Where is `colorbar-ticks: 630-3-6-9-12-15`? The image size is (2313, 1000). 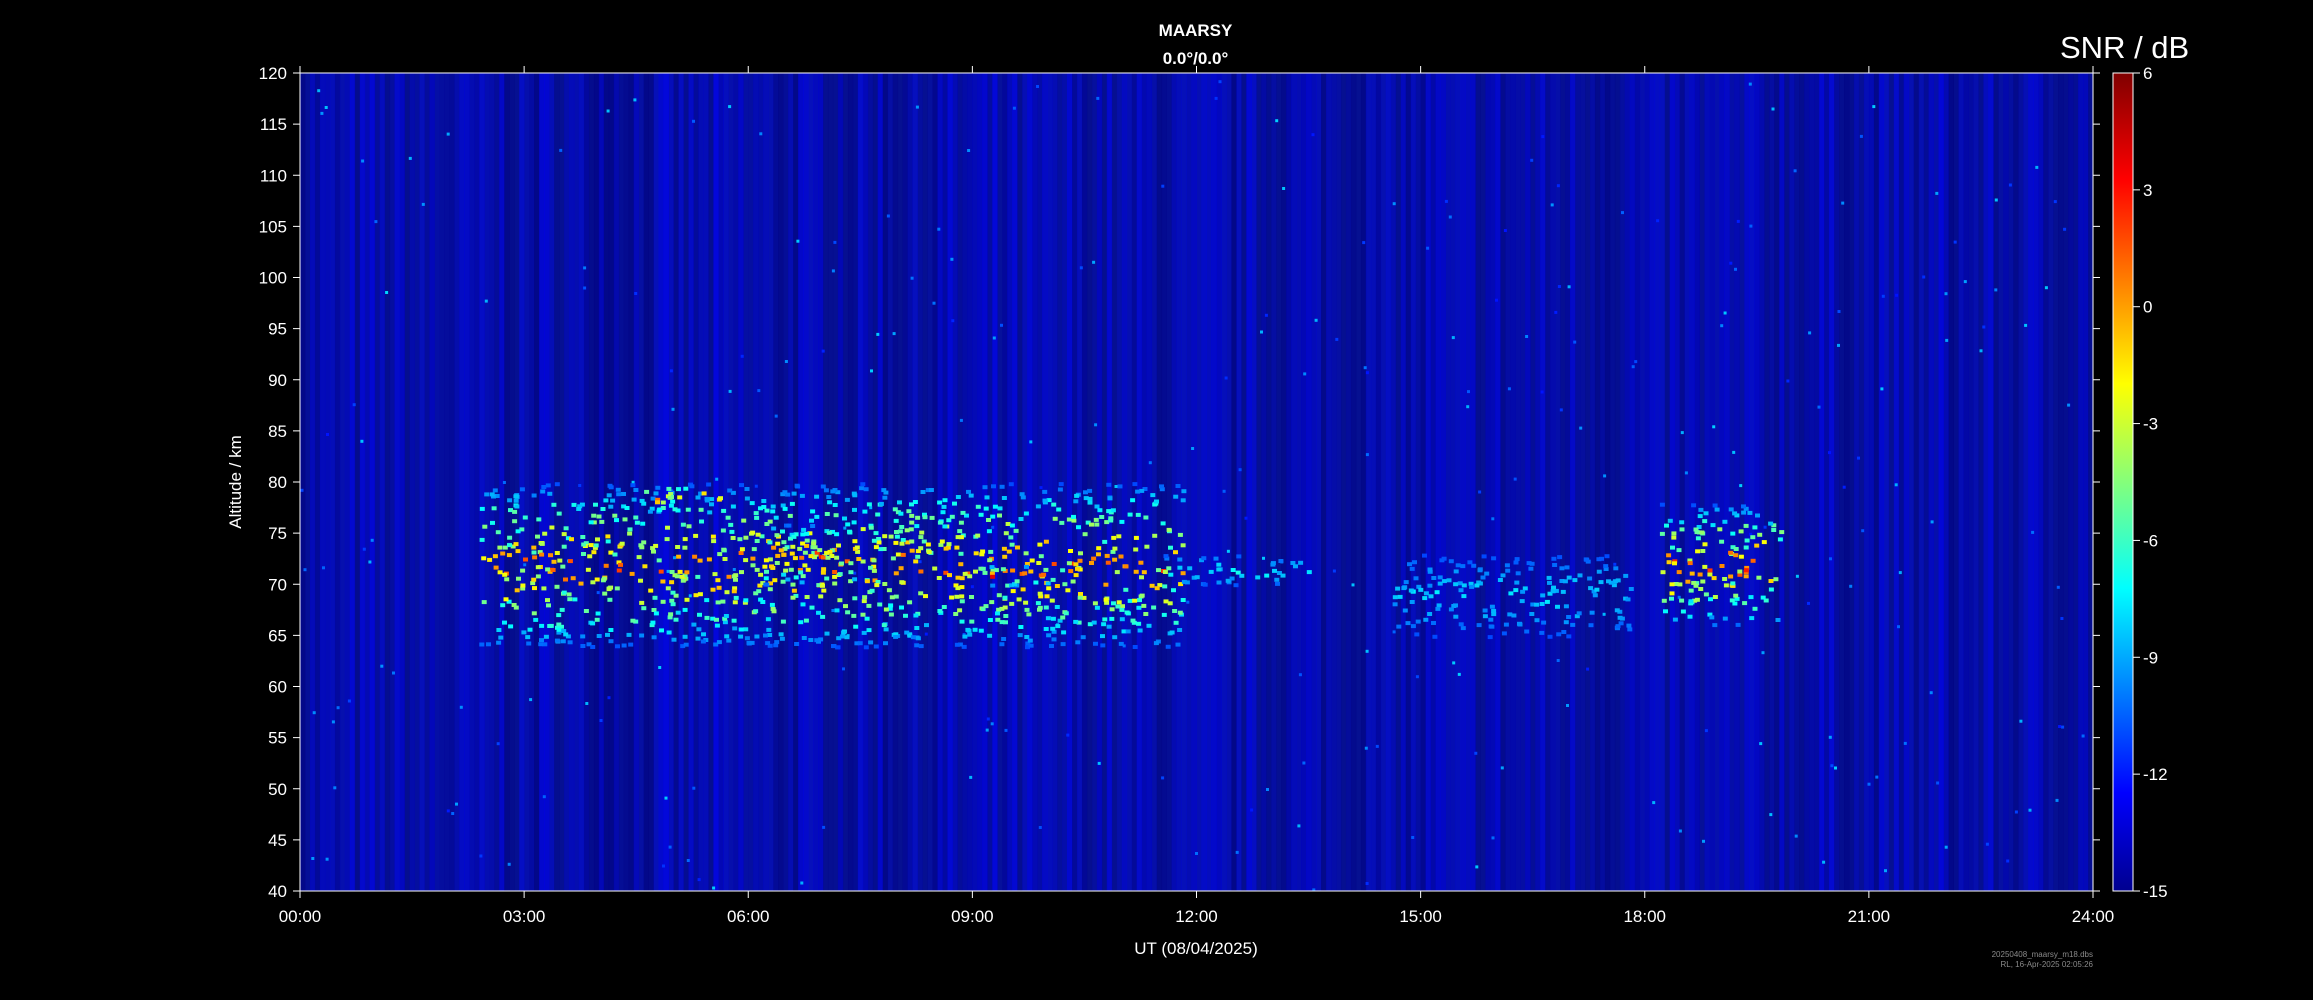 colorbar-ticks: 630-3-6-9-12-15 is located at coordinates (2150, 482).